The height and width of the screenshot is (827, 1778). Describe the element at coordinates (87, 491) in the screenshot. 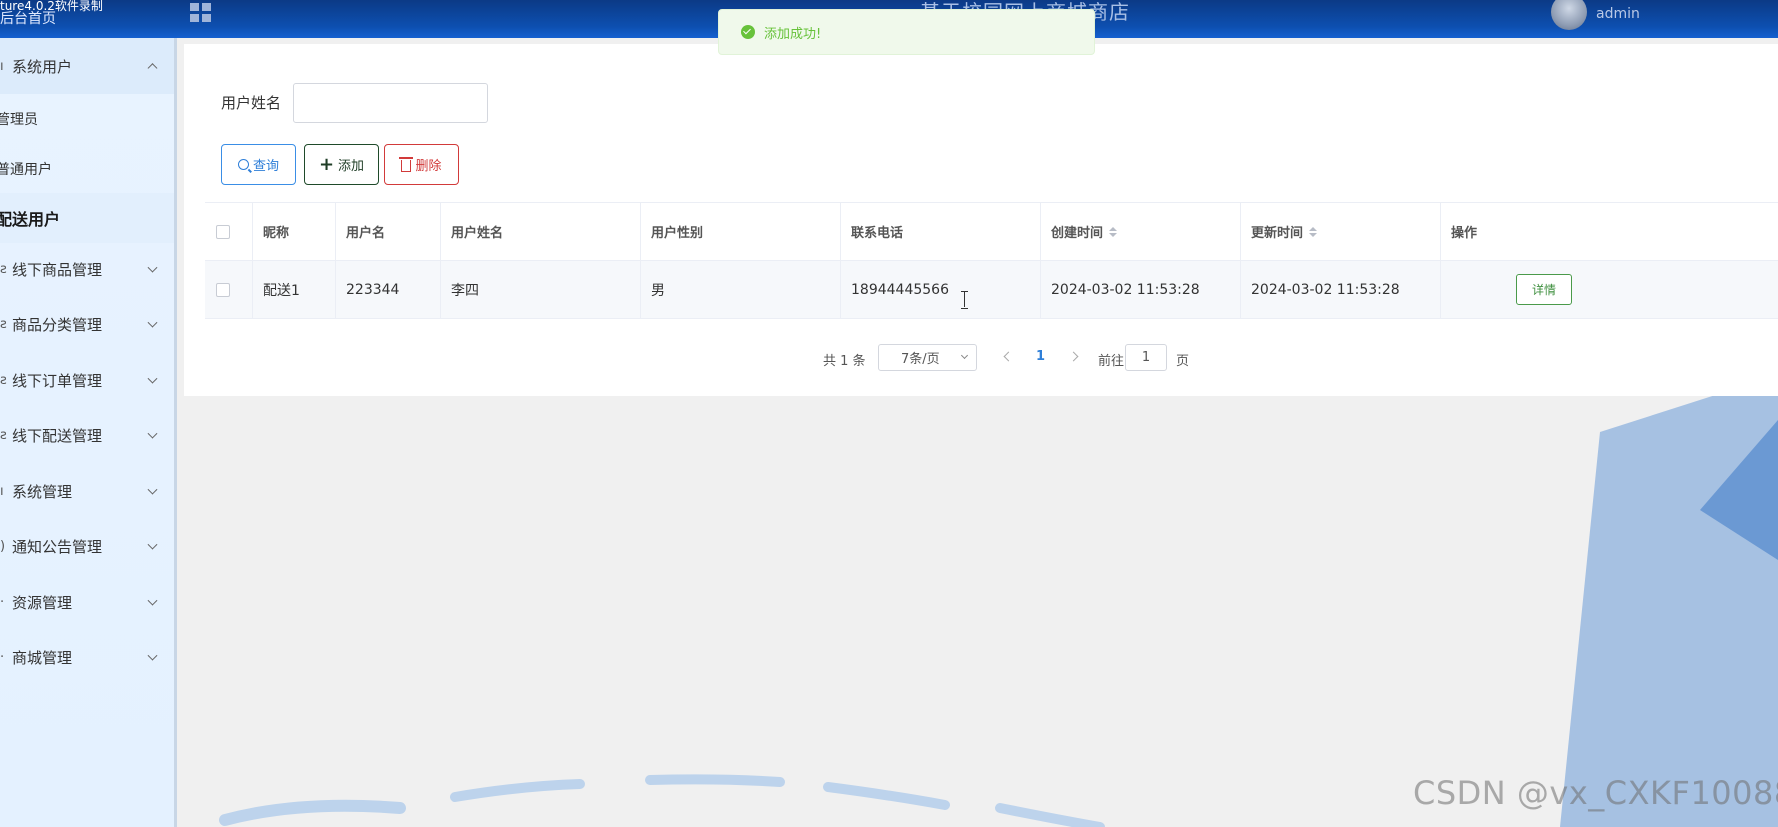

I see `sidebar-item-system-management: ı 系统管理` at that location.